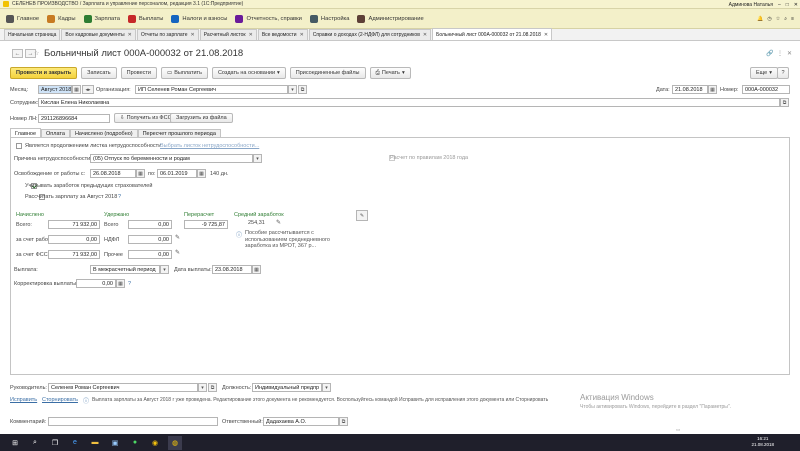 The width and height of the screenshot is (800, 451). Describe the element at coordinates (95, 443) in the screenshot. I see `explorer-icon: ▬` at that location.